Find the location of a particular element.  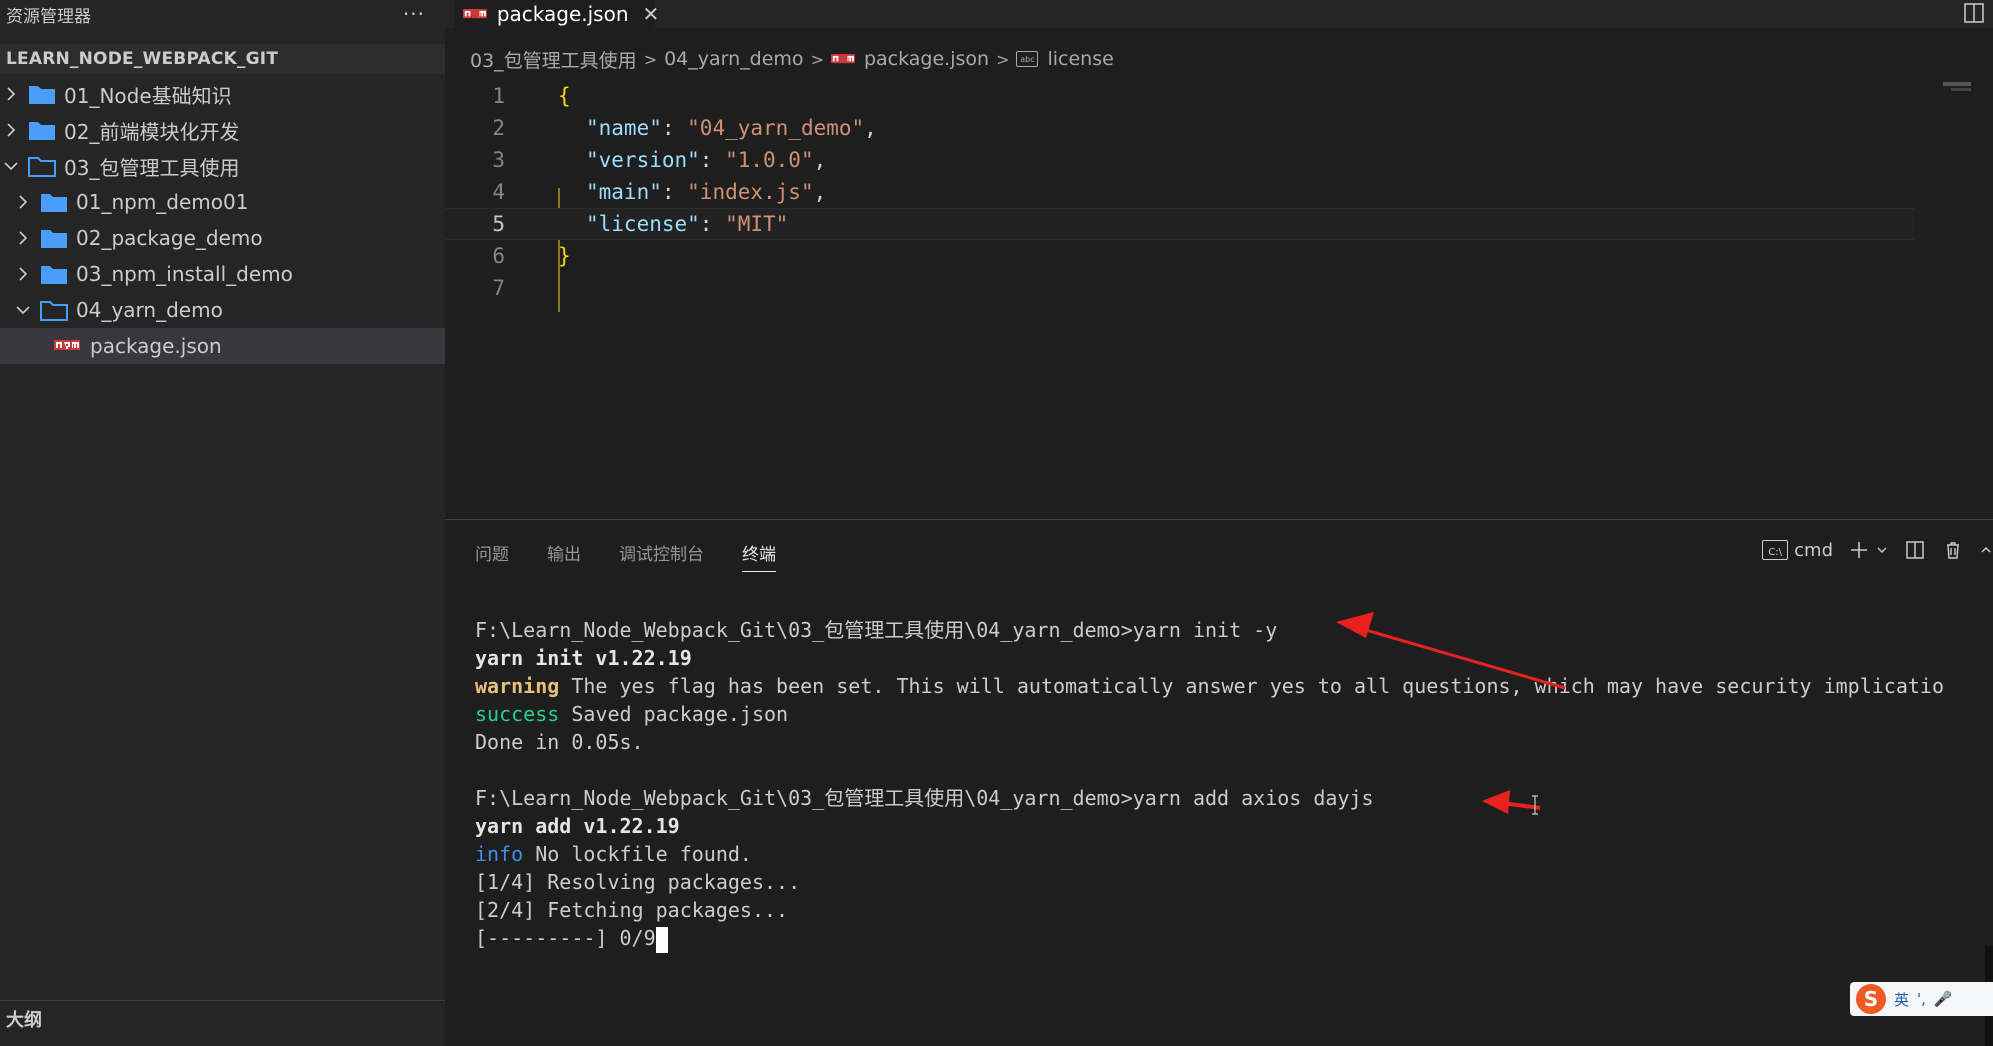

json-key: "license" is located at coordinates (643, 224).